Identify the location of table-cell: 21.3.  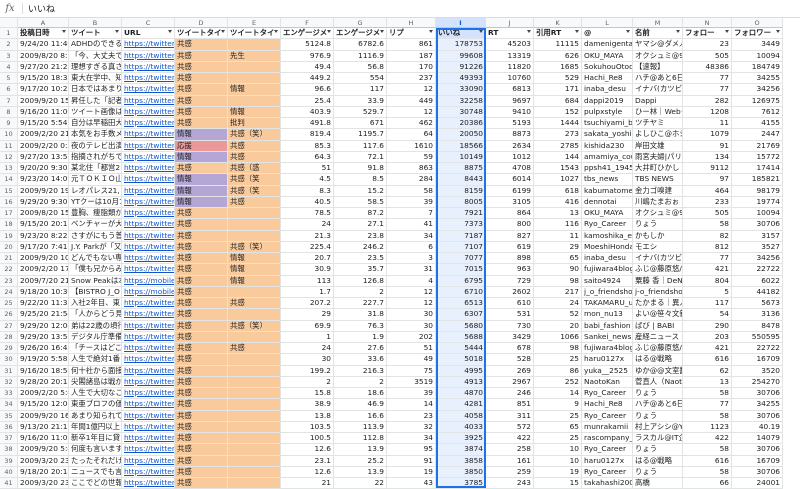
(307, 236).